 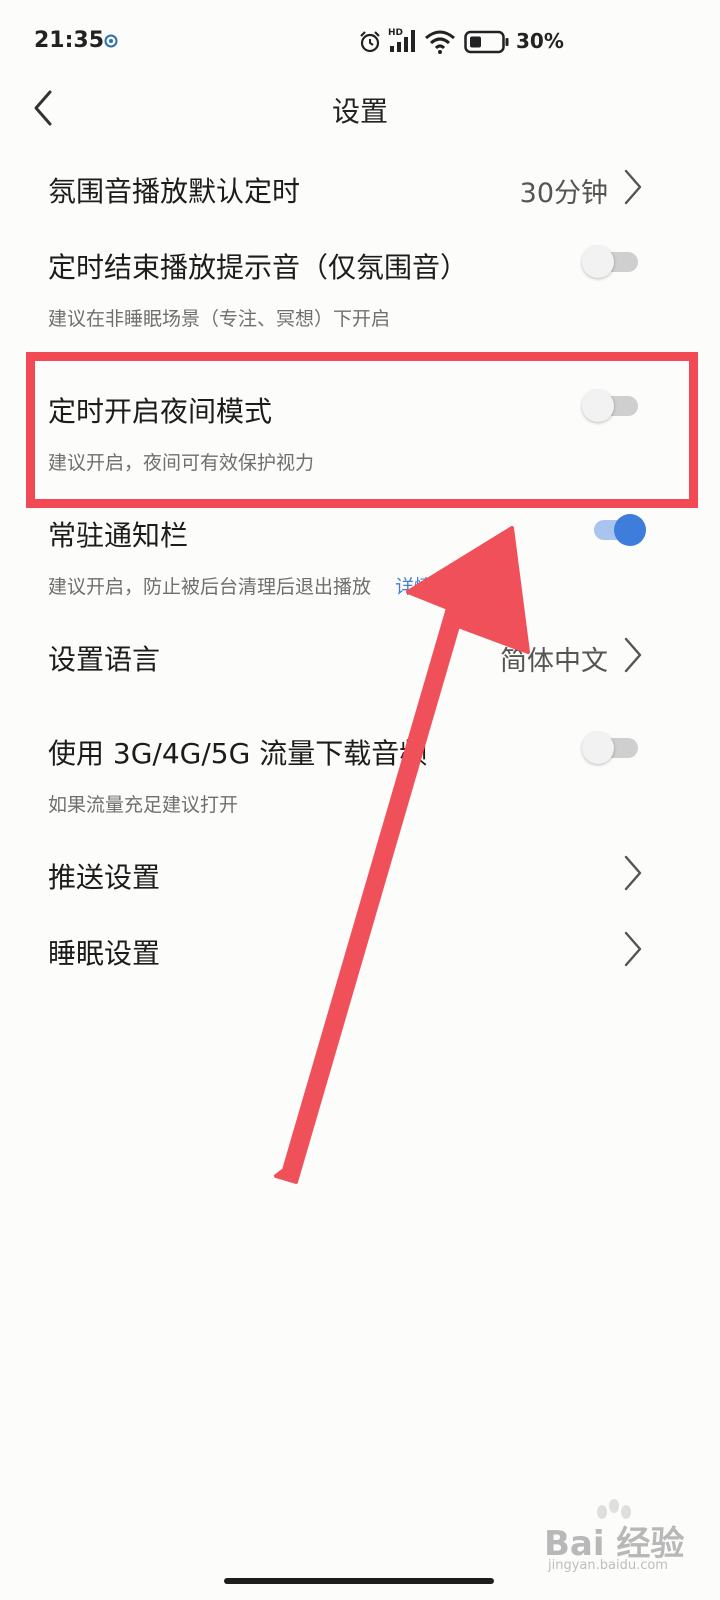 I want to click on watermark-url: jingyan.baidu.com, so click(x=608, y=1565).